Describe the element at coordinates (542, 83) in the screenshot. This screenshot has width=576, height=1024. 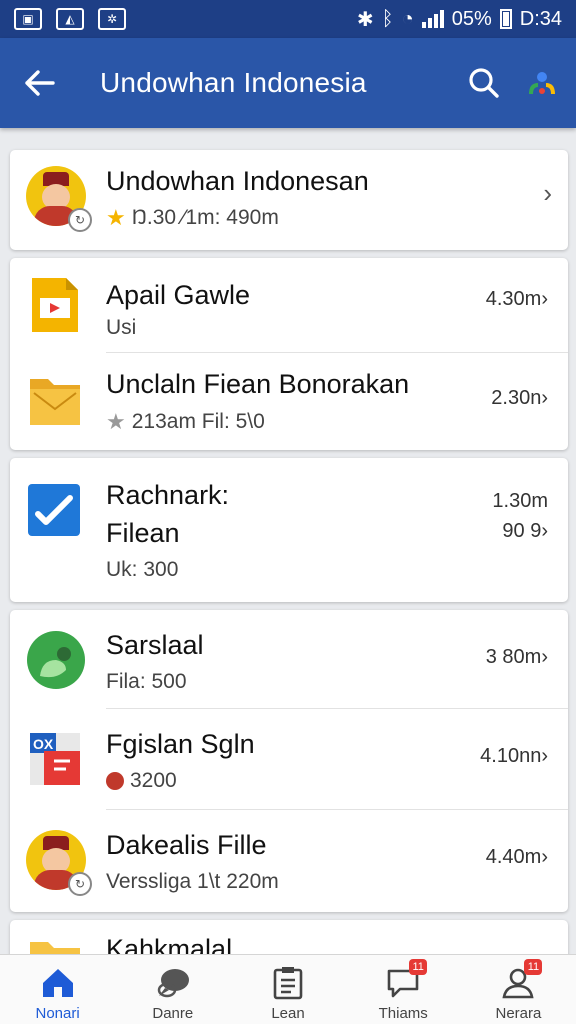
I see `account-switch-icon` at that location.